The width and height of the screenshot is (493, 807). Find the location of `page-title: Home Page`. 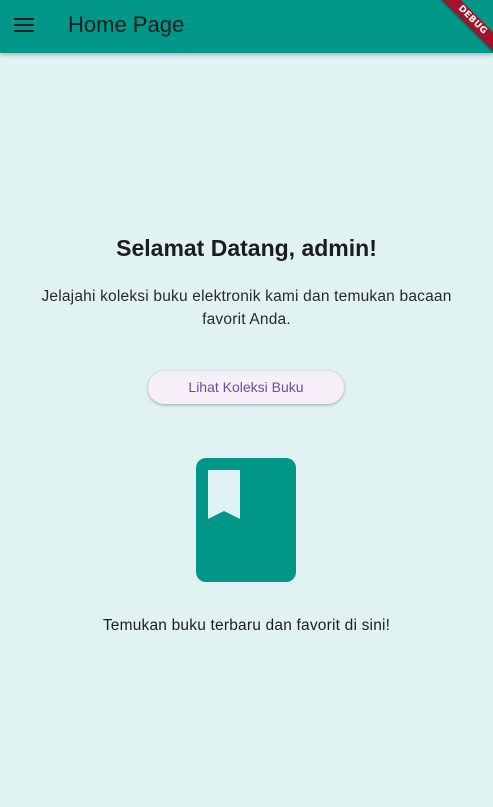

page-title: Home Page is located at coordinates (126, 24).